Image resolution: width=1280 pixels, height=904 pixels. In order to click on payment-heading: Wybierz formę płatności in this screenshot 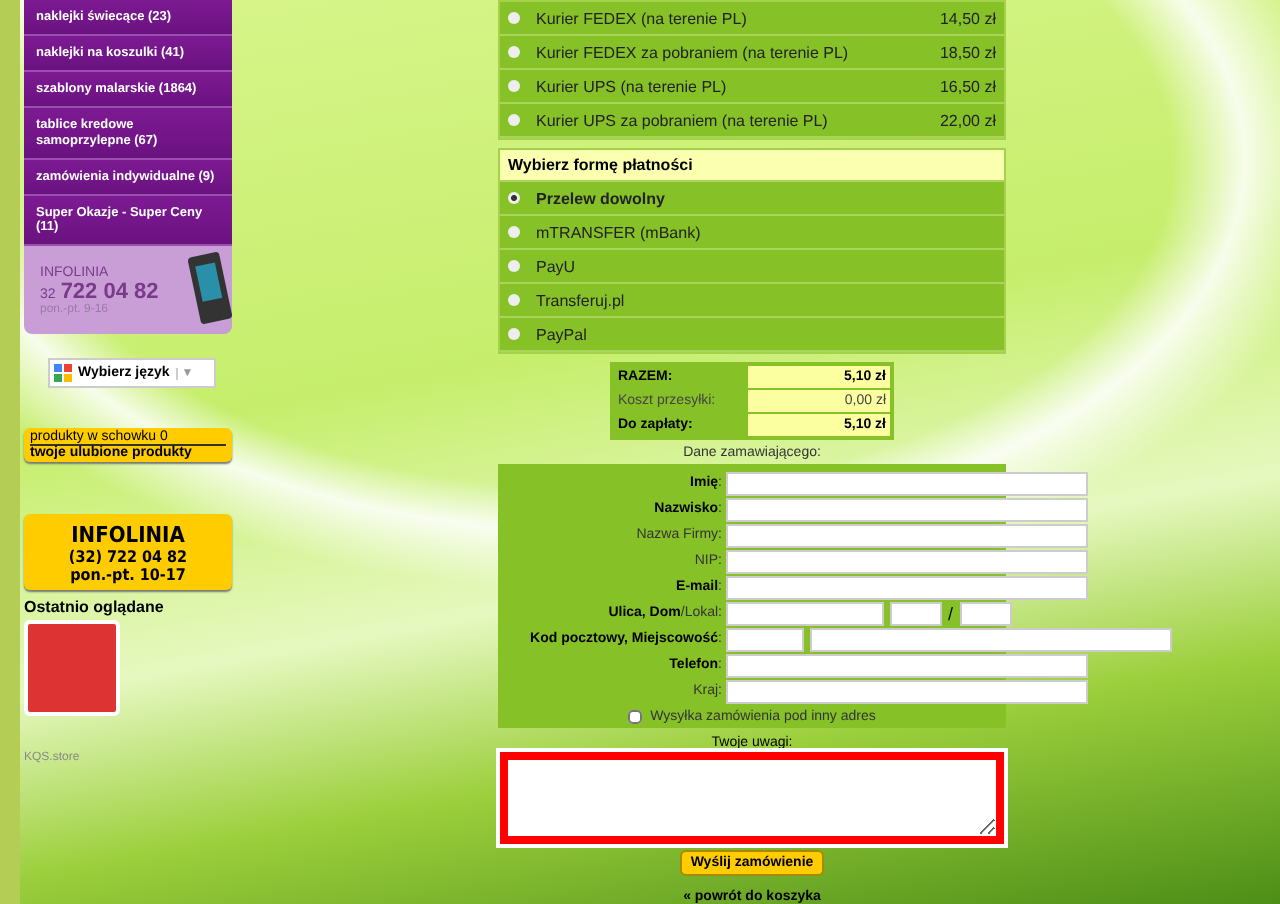, I will do `click(752, 166)`.